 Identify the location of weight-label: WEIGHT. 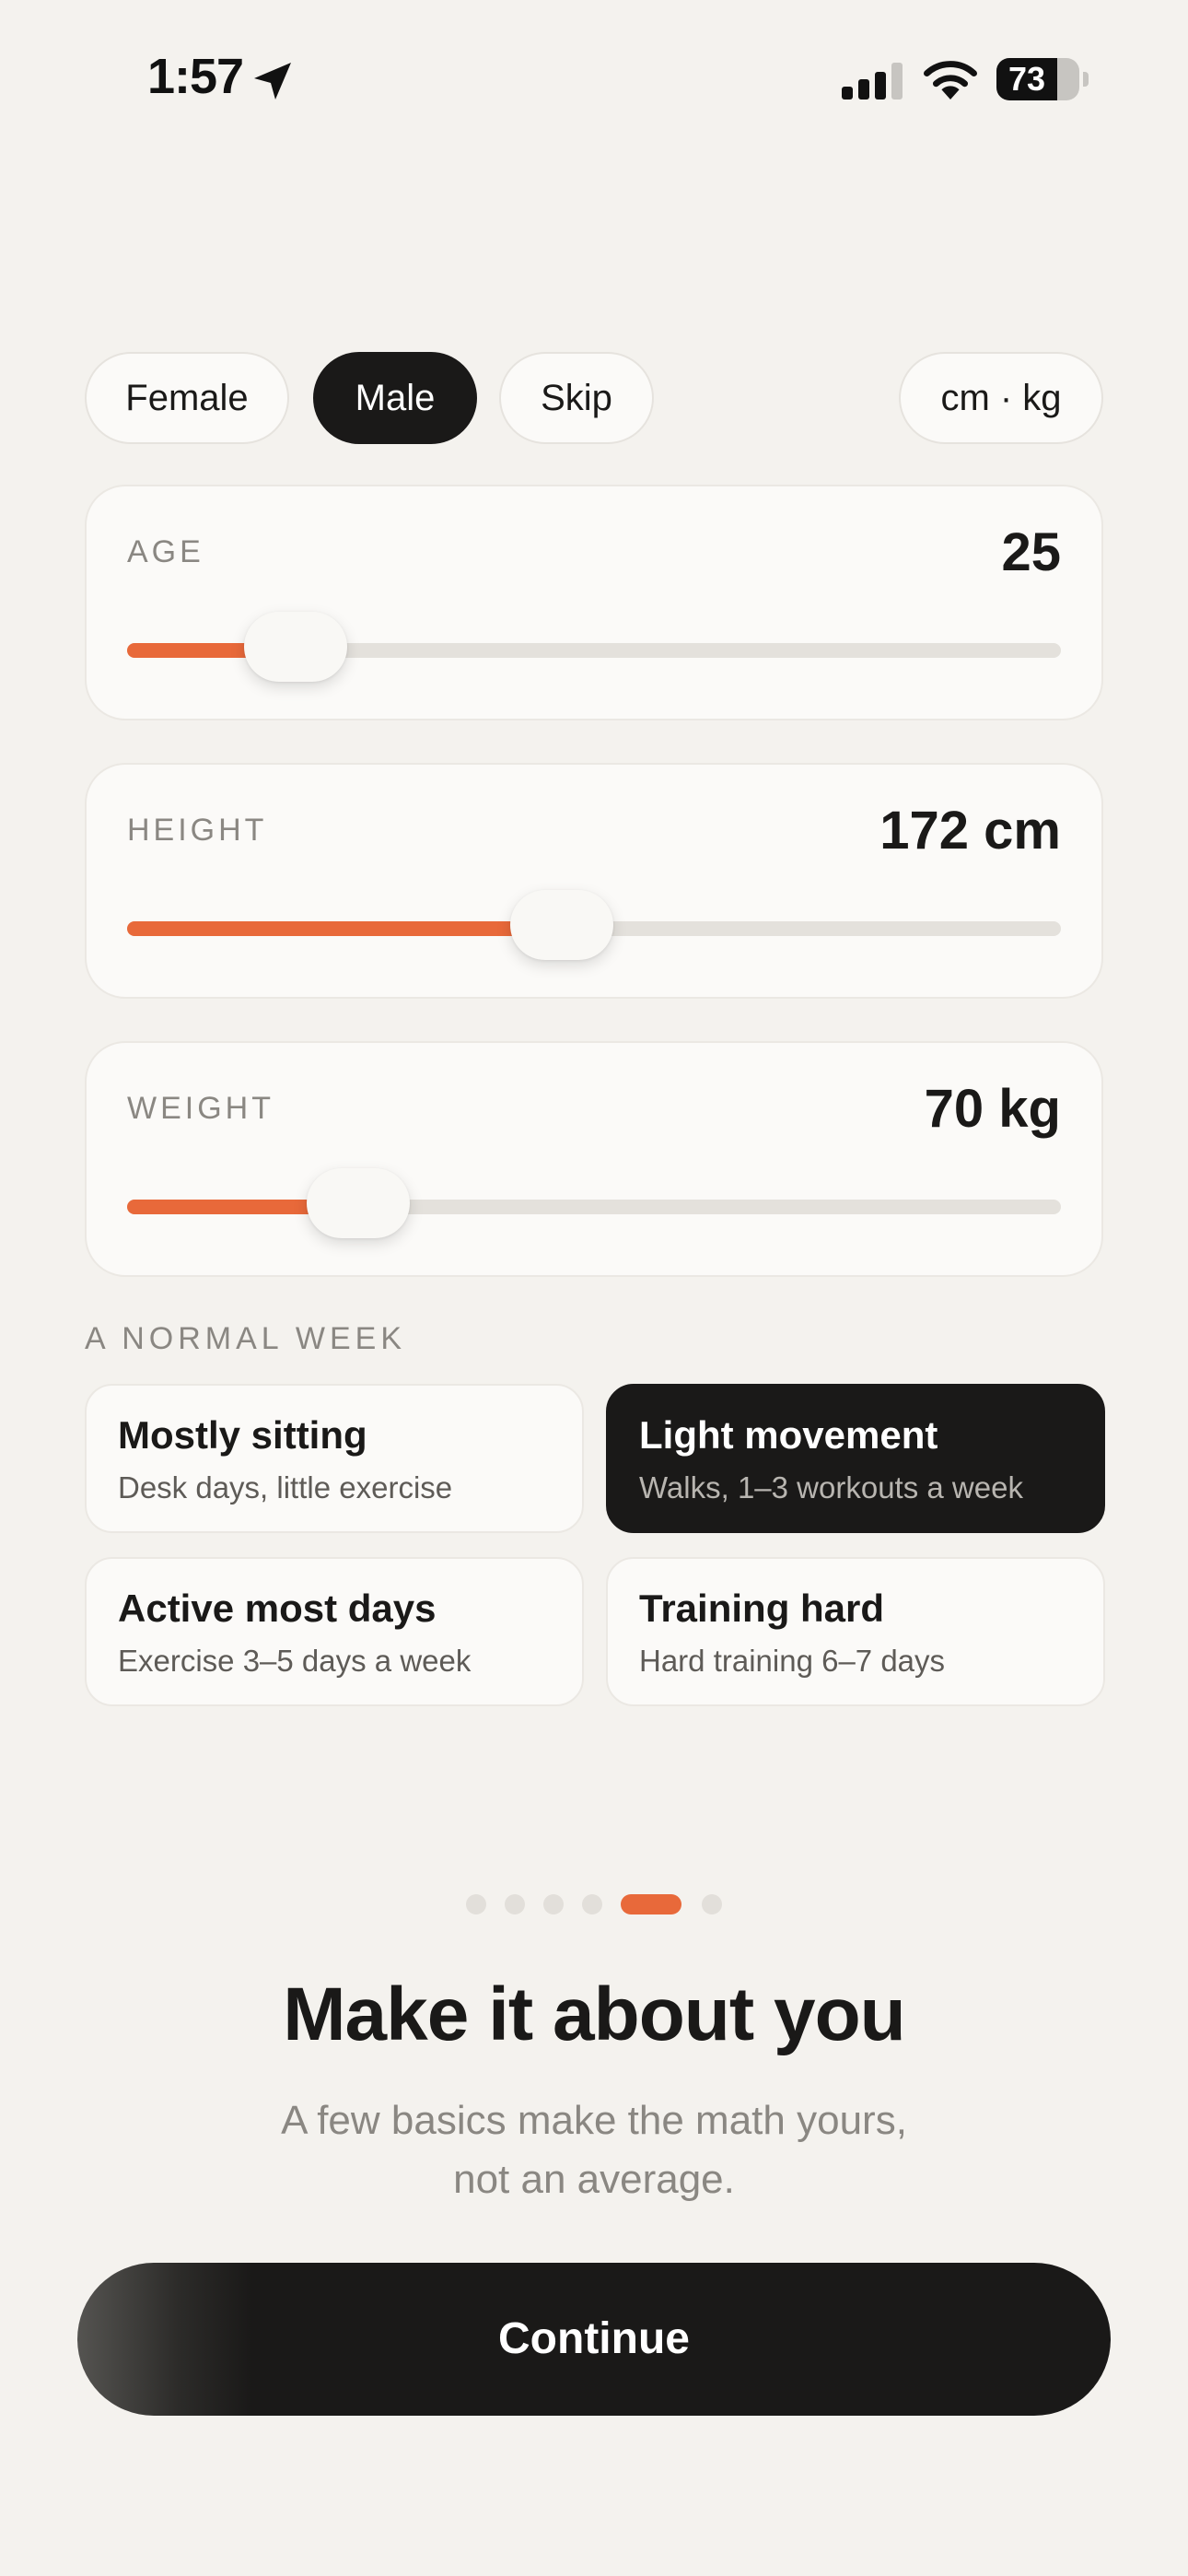
(201, 1108).